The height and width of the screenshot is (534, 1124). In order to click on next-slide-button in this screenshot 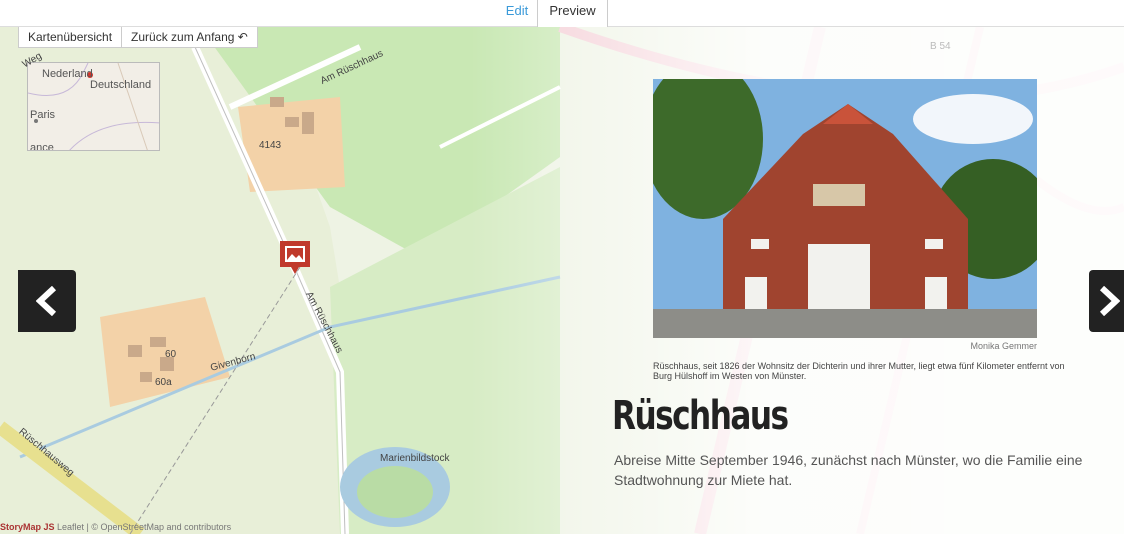, I will do `click(1106, 301)`.